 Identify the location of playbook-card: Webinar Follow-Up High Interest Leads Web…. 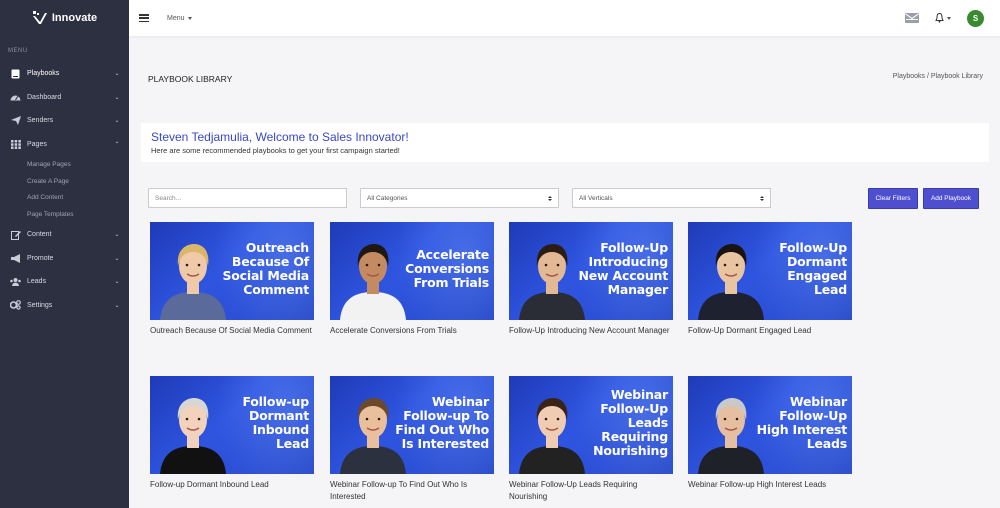
(770, 433).